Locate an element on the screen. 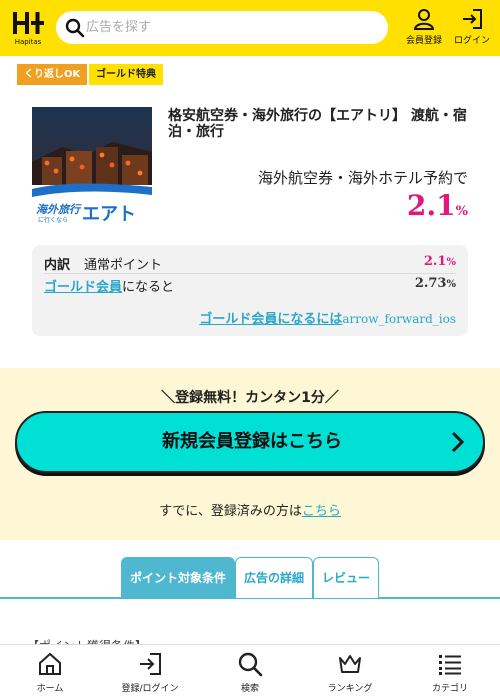 The height and width of the screenshot is (700, 500). login-label: ログイン is located at coordinates (471, 41).